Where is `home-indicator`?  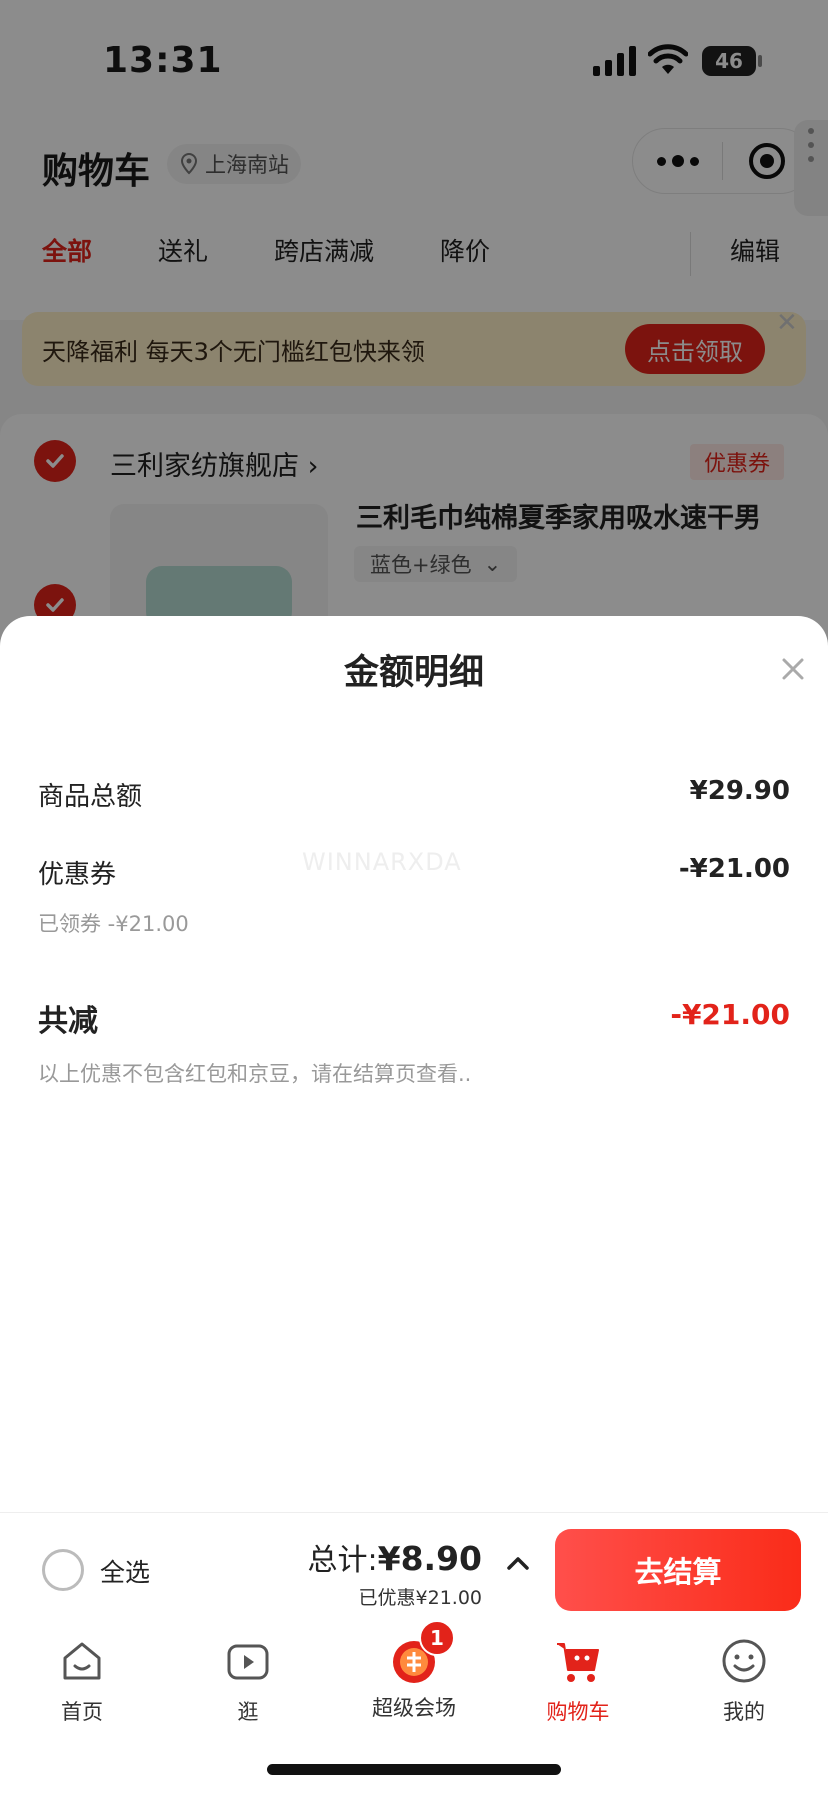
home-indicator is located at coordinates (414, 1769).